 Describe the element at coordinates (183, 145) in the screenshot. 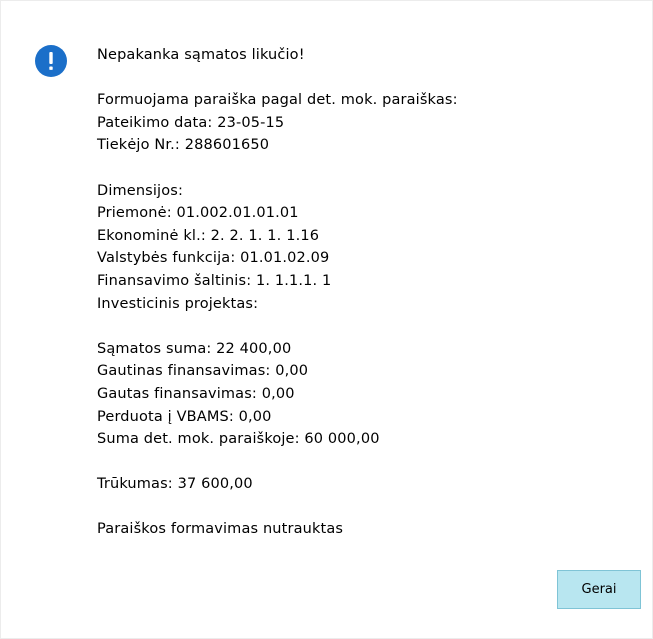

I see `supplier-number: Tiekėjo Nr.: 288601650` at that location.